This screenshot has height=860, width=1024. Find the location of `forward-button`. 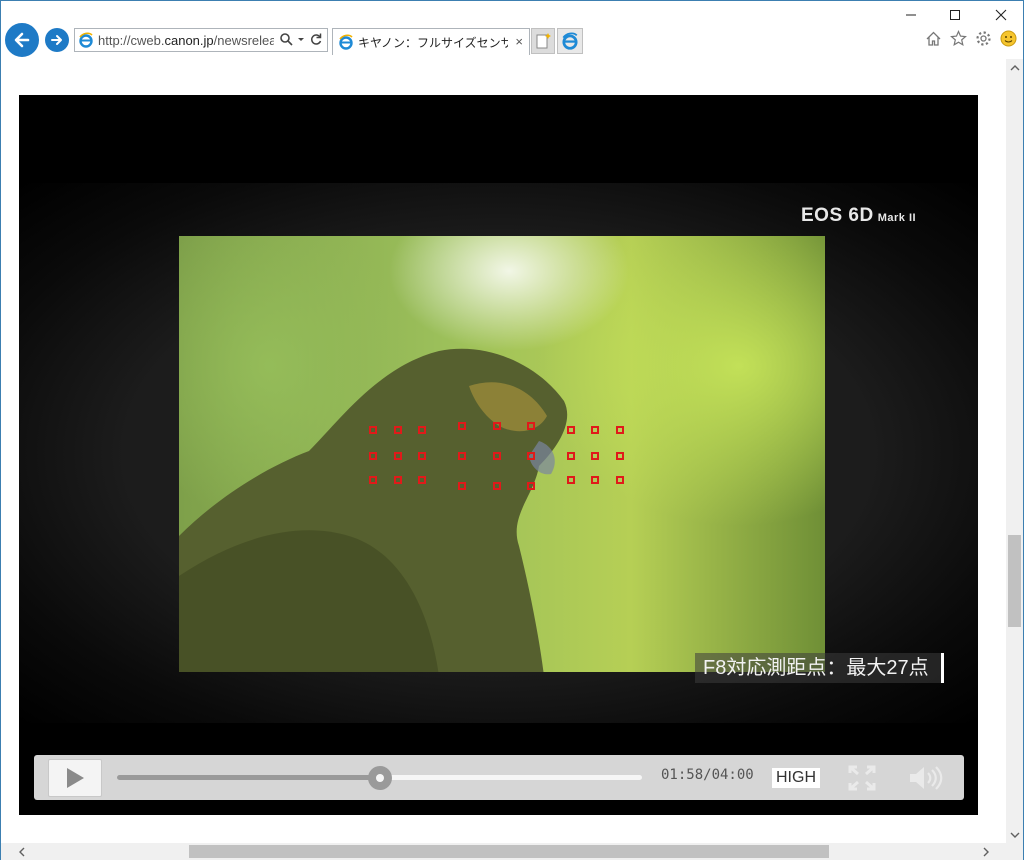

forward-button is located at coordinates (57, 40).